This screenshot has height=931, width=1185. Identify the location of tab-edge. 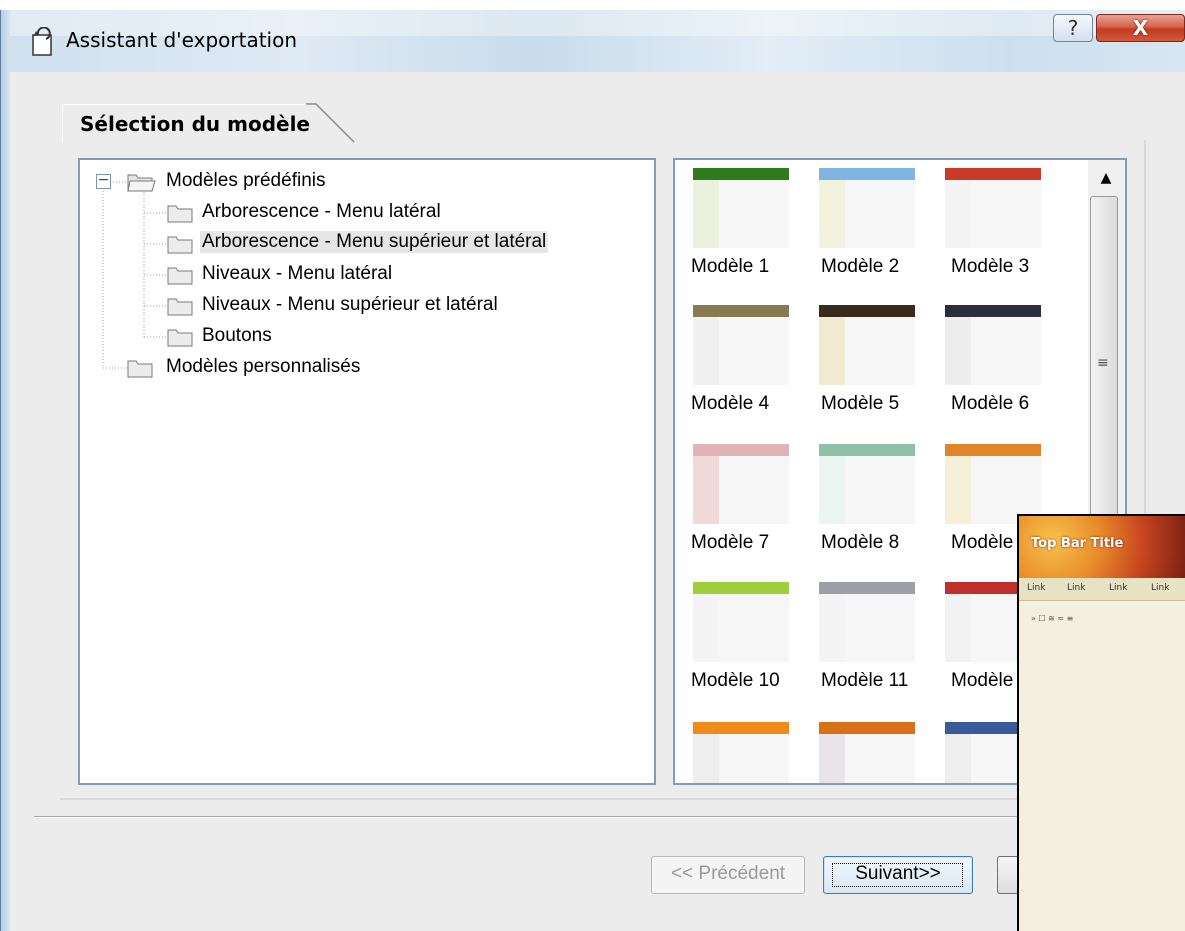
(330, 123).